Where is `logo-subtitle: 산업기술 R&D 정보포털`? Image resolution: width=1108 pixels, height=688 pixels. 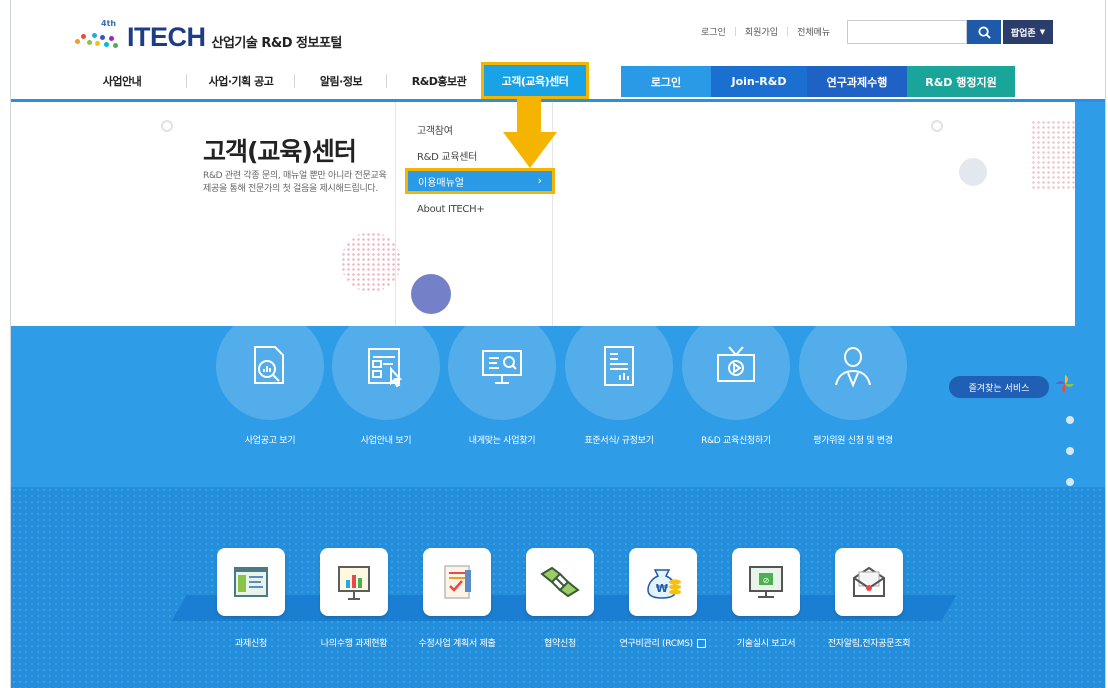
logo-subtitle: 산업기술 R&D 정보포털 is located at coordinates (277, 43).